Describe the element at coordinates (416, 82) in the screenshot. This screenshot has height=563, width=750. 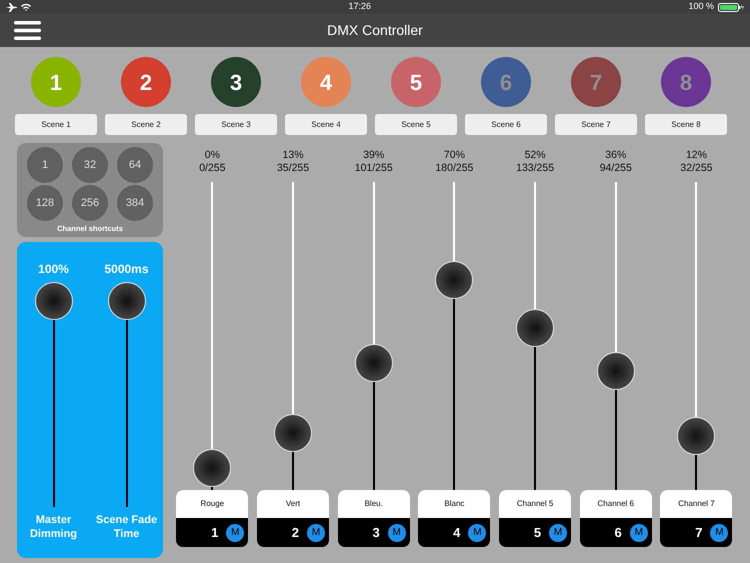
I see `scene-number-button: 5` at that location.